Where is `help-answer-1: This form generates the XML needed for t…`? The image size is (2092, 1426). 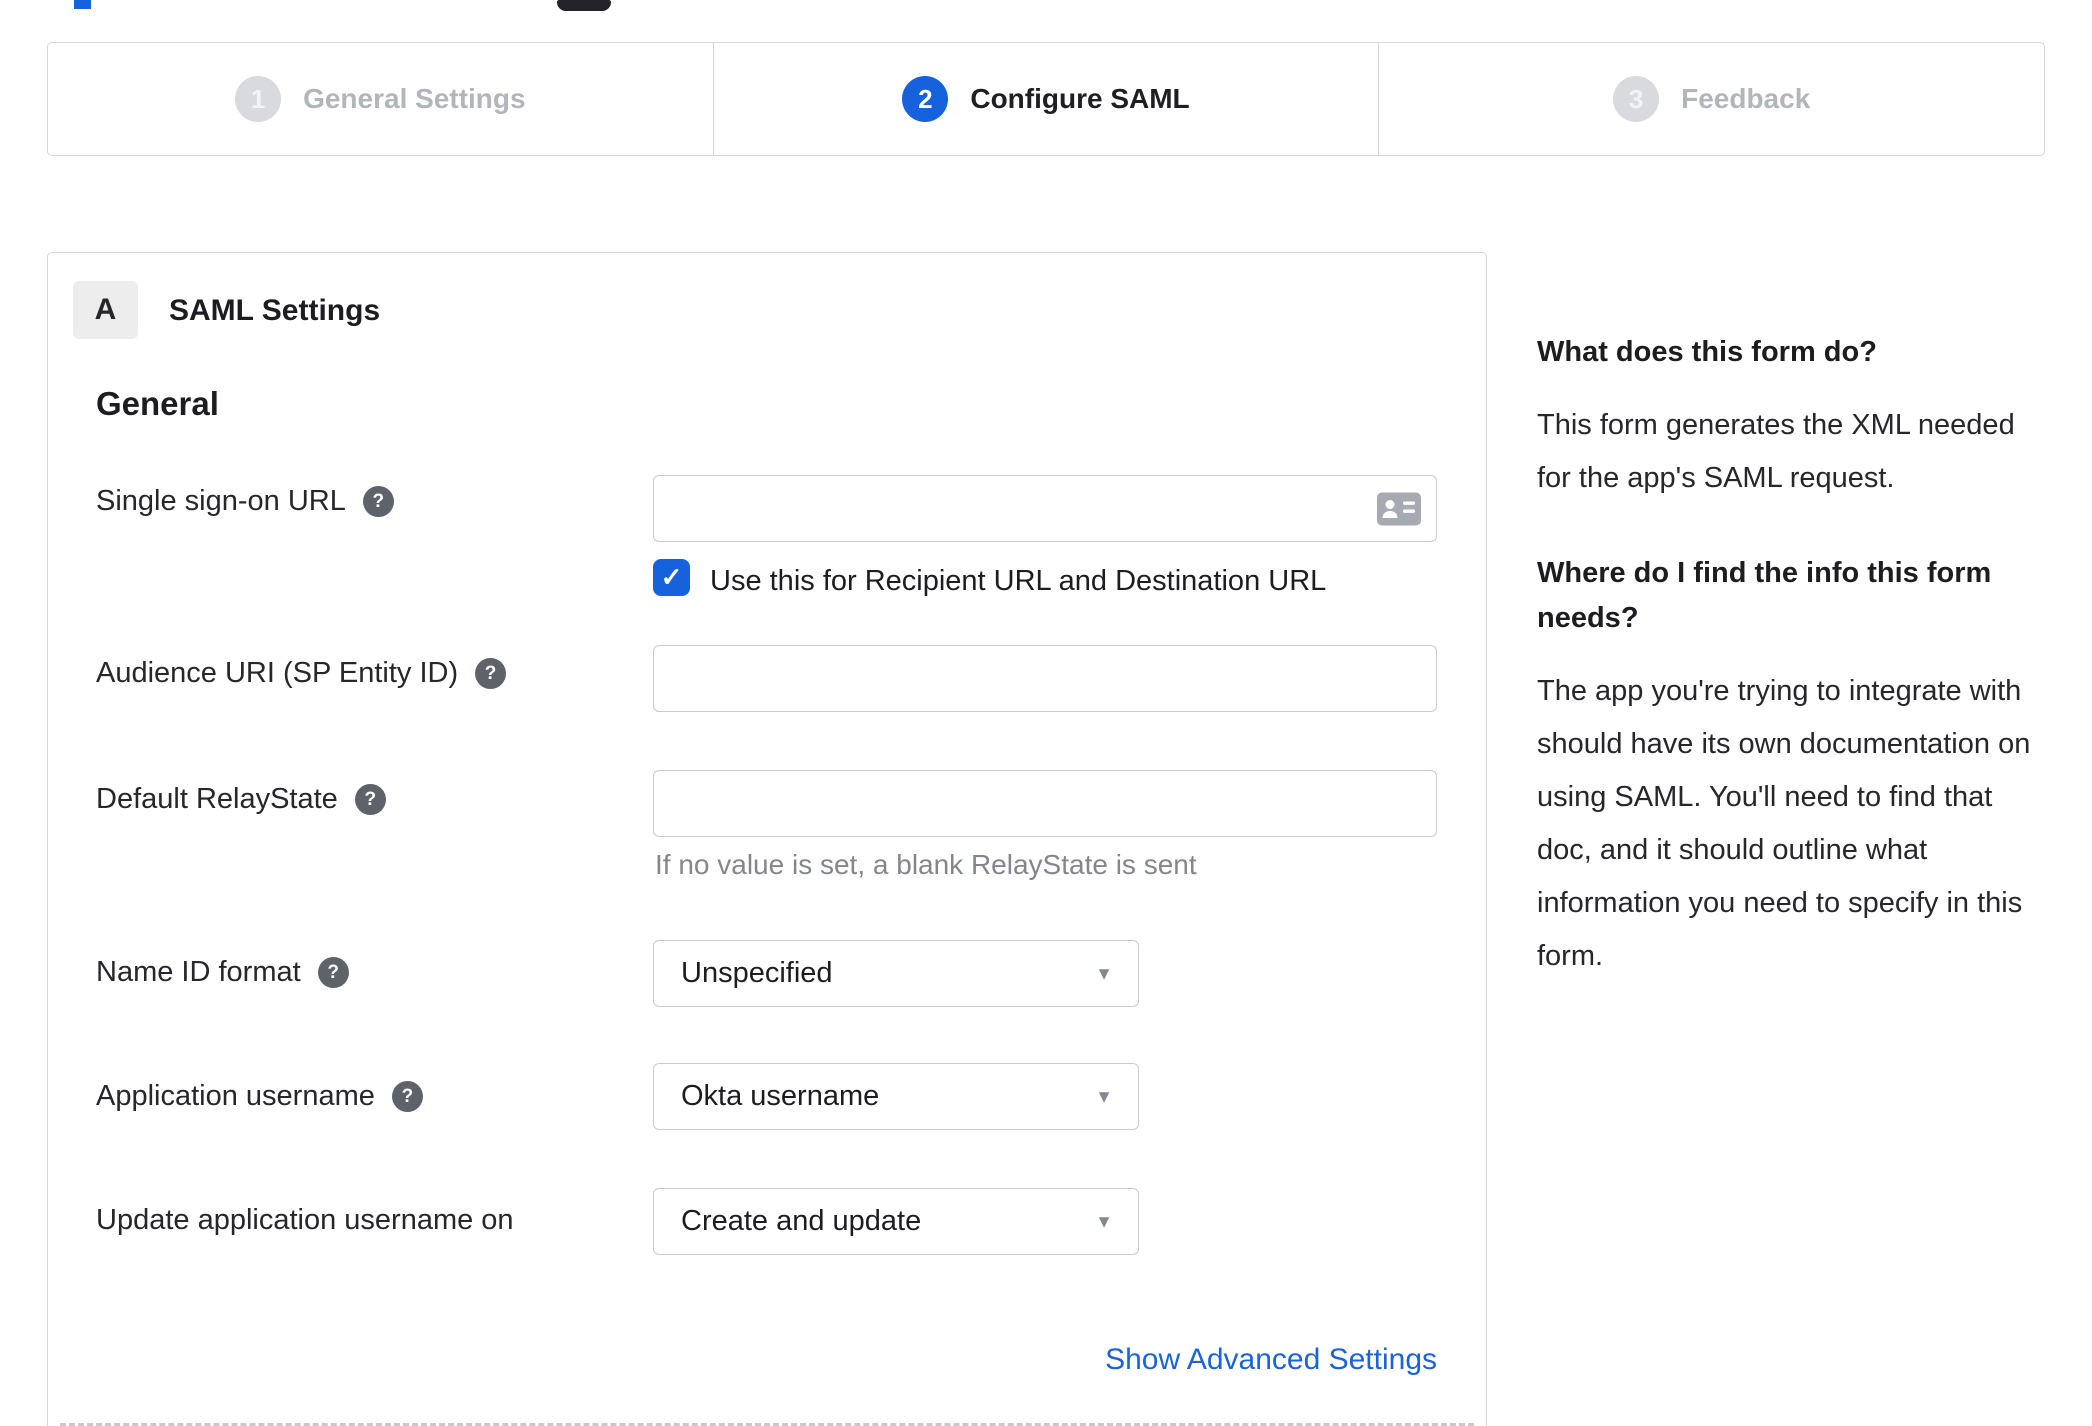
help-answer-1: This form generates the XML needed for t… is located at coordinates (1776, 451).